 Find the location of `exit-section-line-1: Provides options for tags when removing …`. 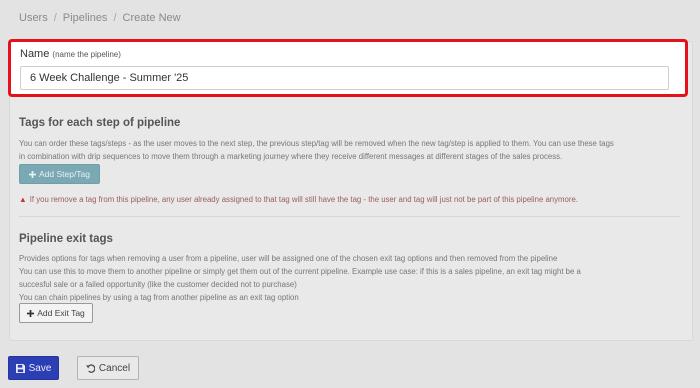

exit-section-line-1: Provides options for tags when removing … is located at coordinates (288, 258).